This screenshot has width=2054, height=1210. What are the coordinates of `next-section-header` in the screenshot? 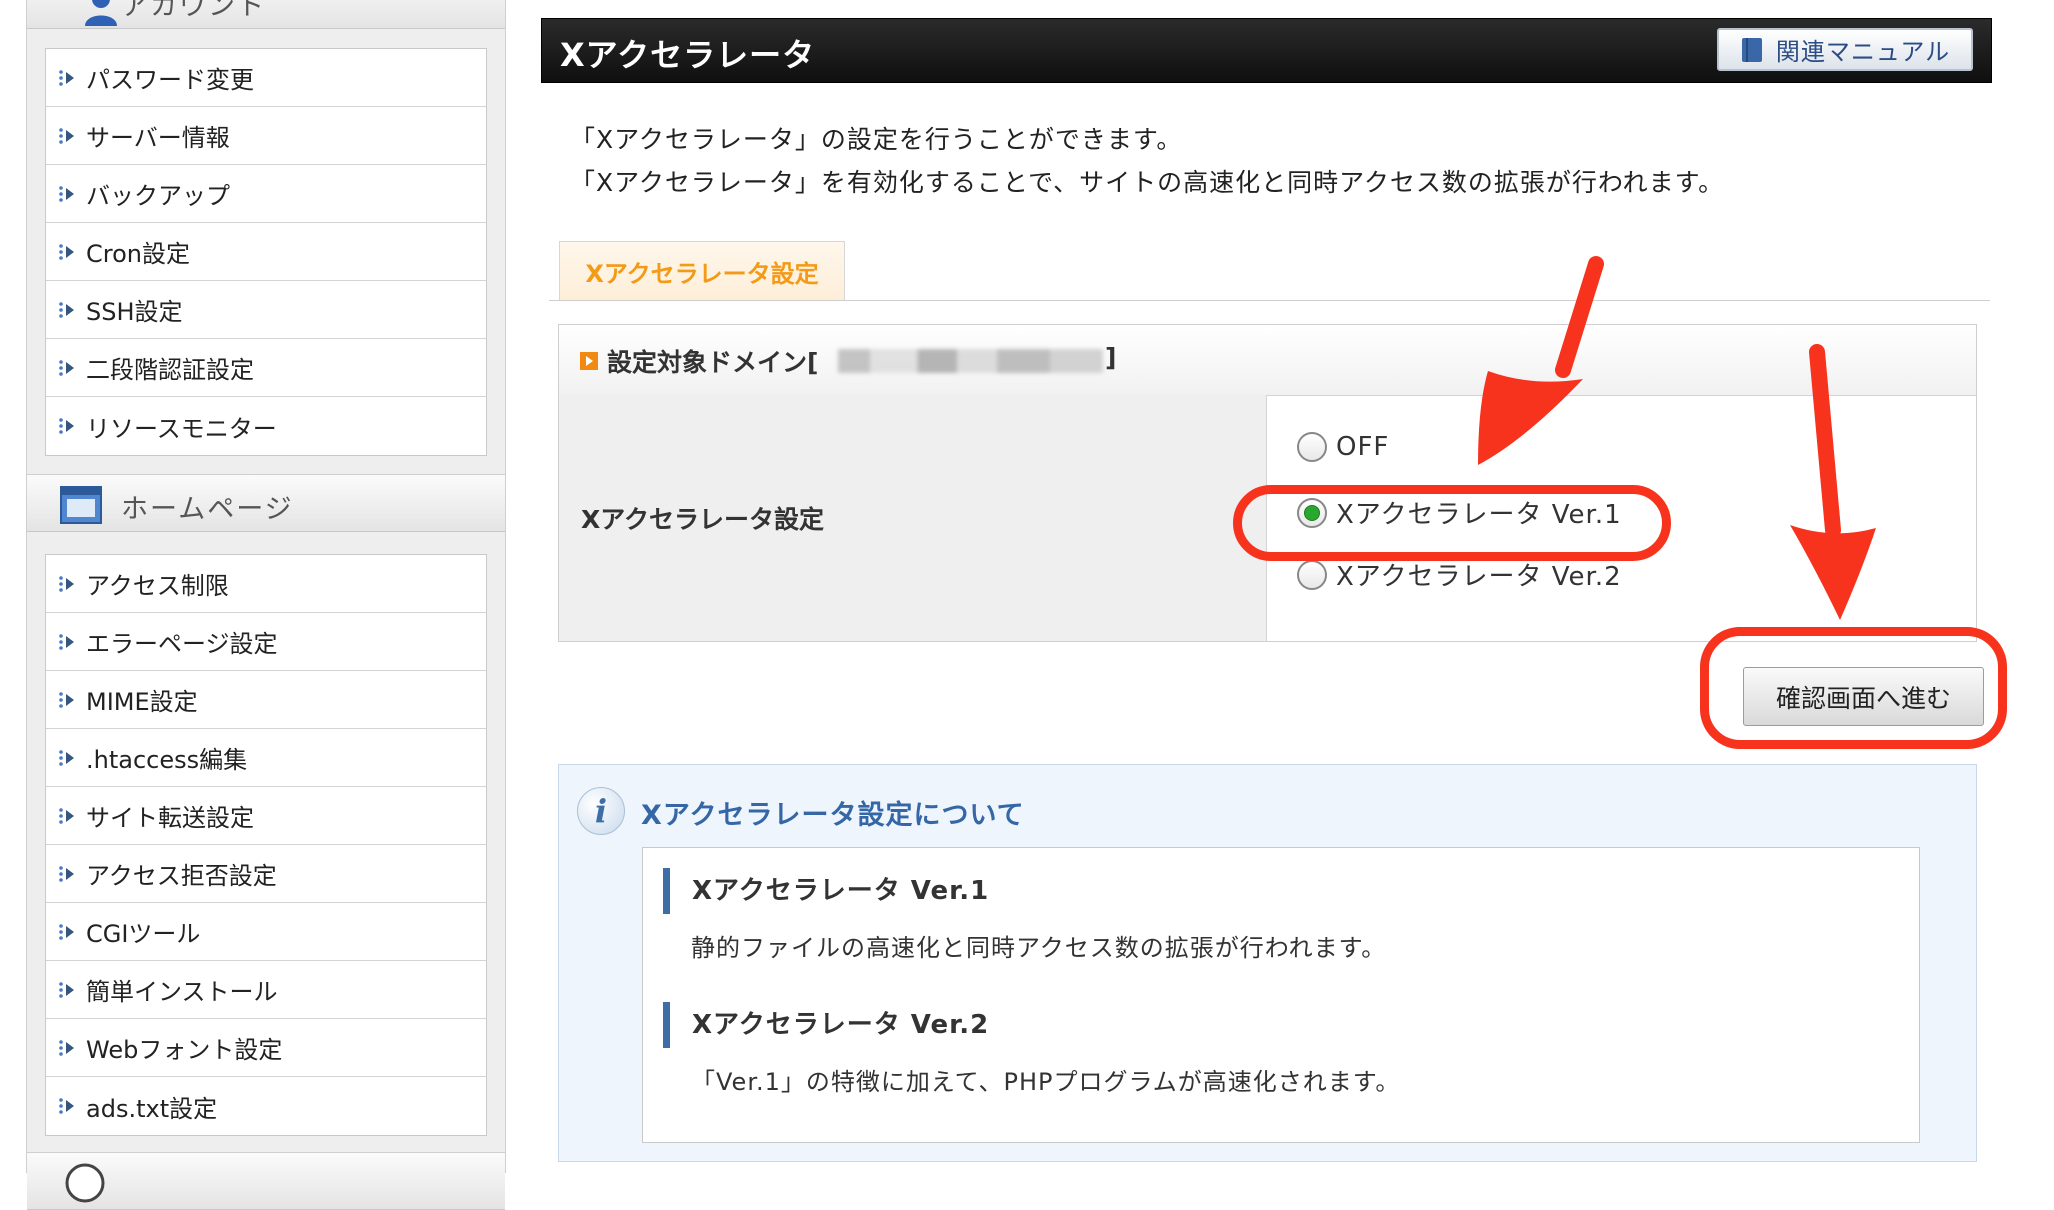 It's located at (266, 1181).